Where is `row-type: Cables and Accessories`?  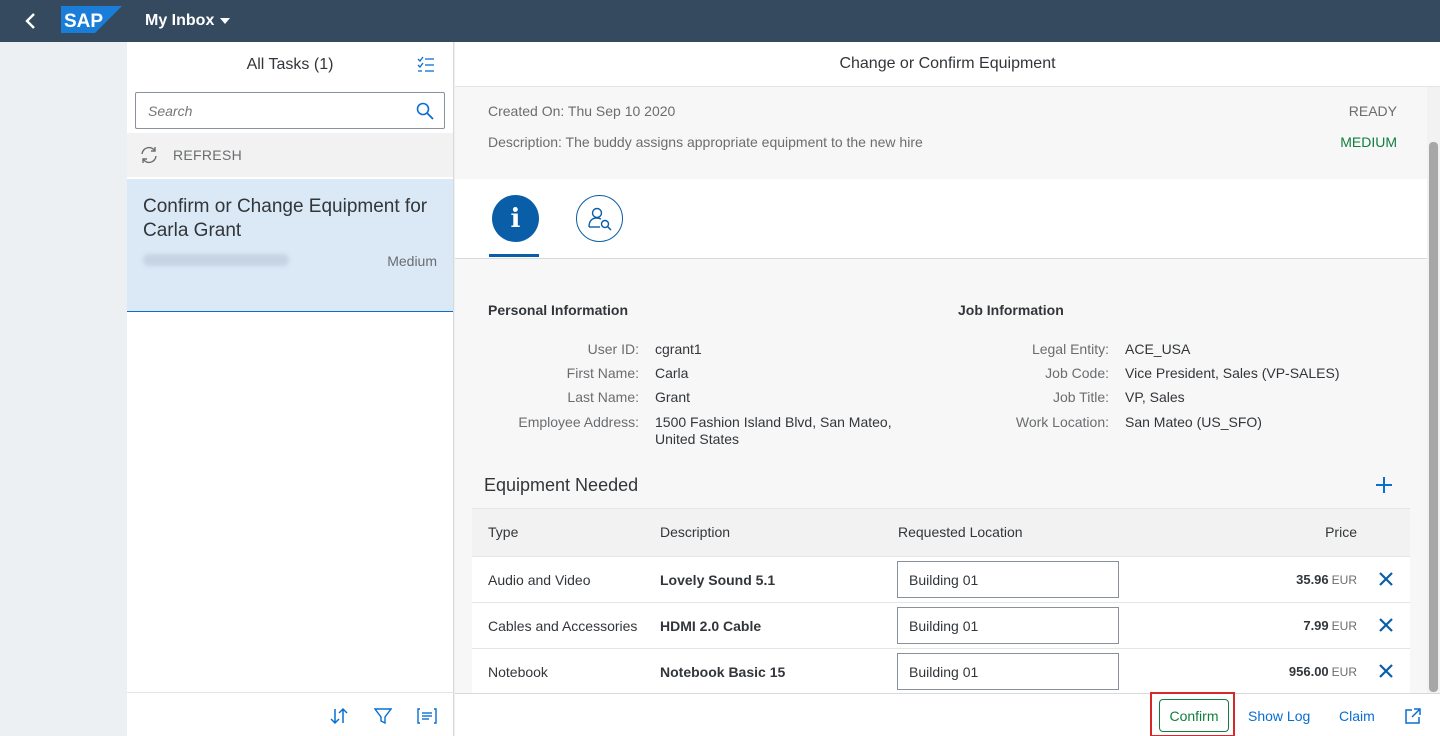
row-type: Cables and Accessories is located at coordinates (563, 626).